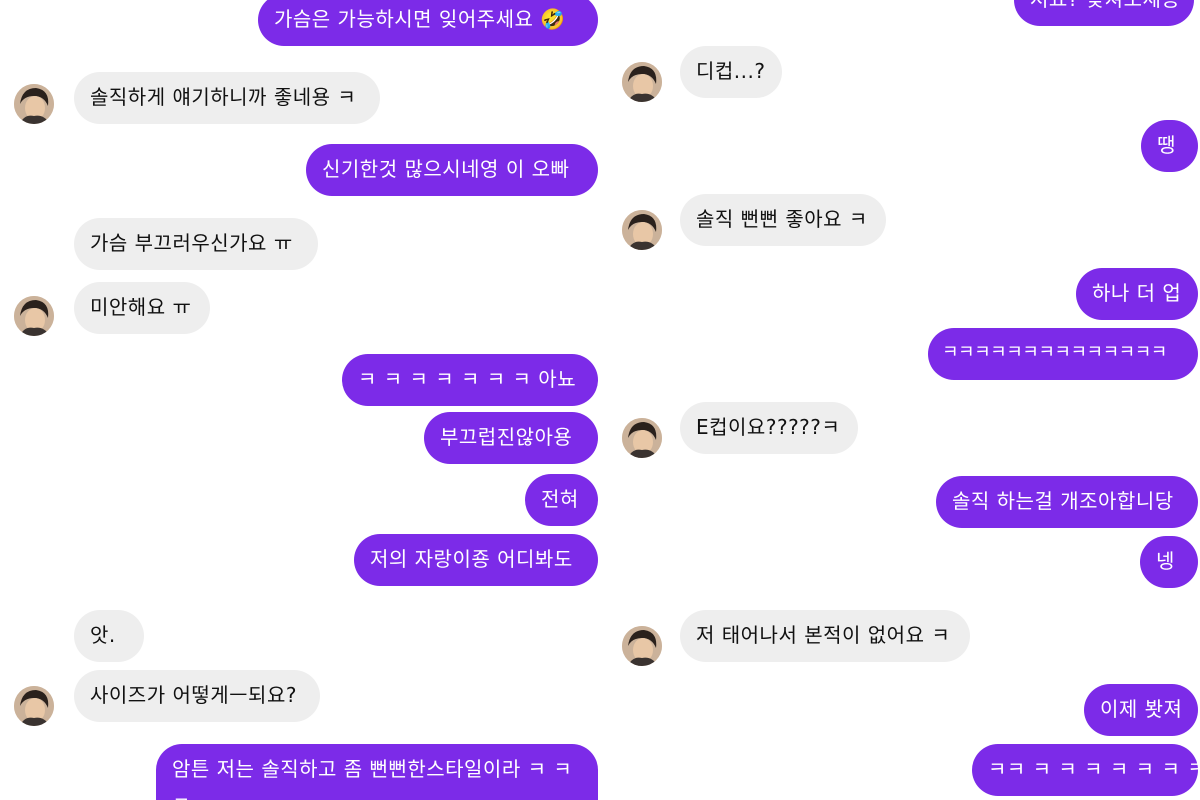 The height and width of the screenshot is (800, 1200). I want to click on message-bubble-received: 디컵...?, so click(731, 72).